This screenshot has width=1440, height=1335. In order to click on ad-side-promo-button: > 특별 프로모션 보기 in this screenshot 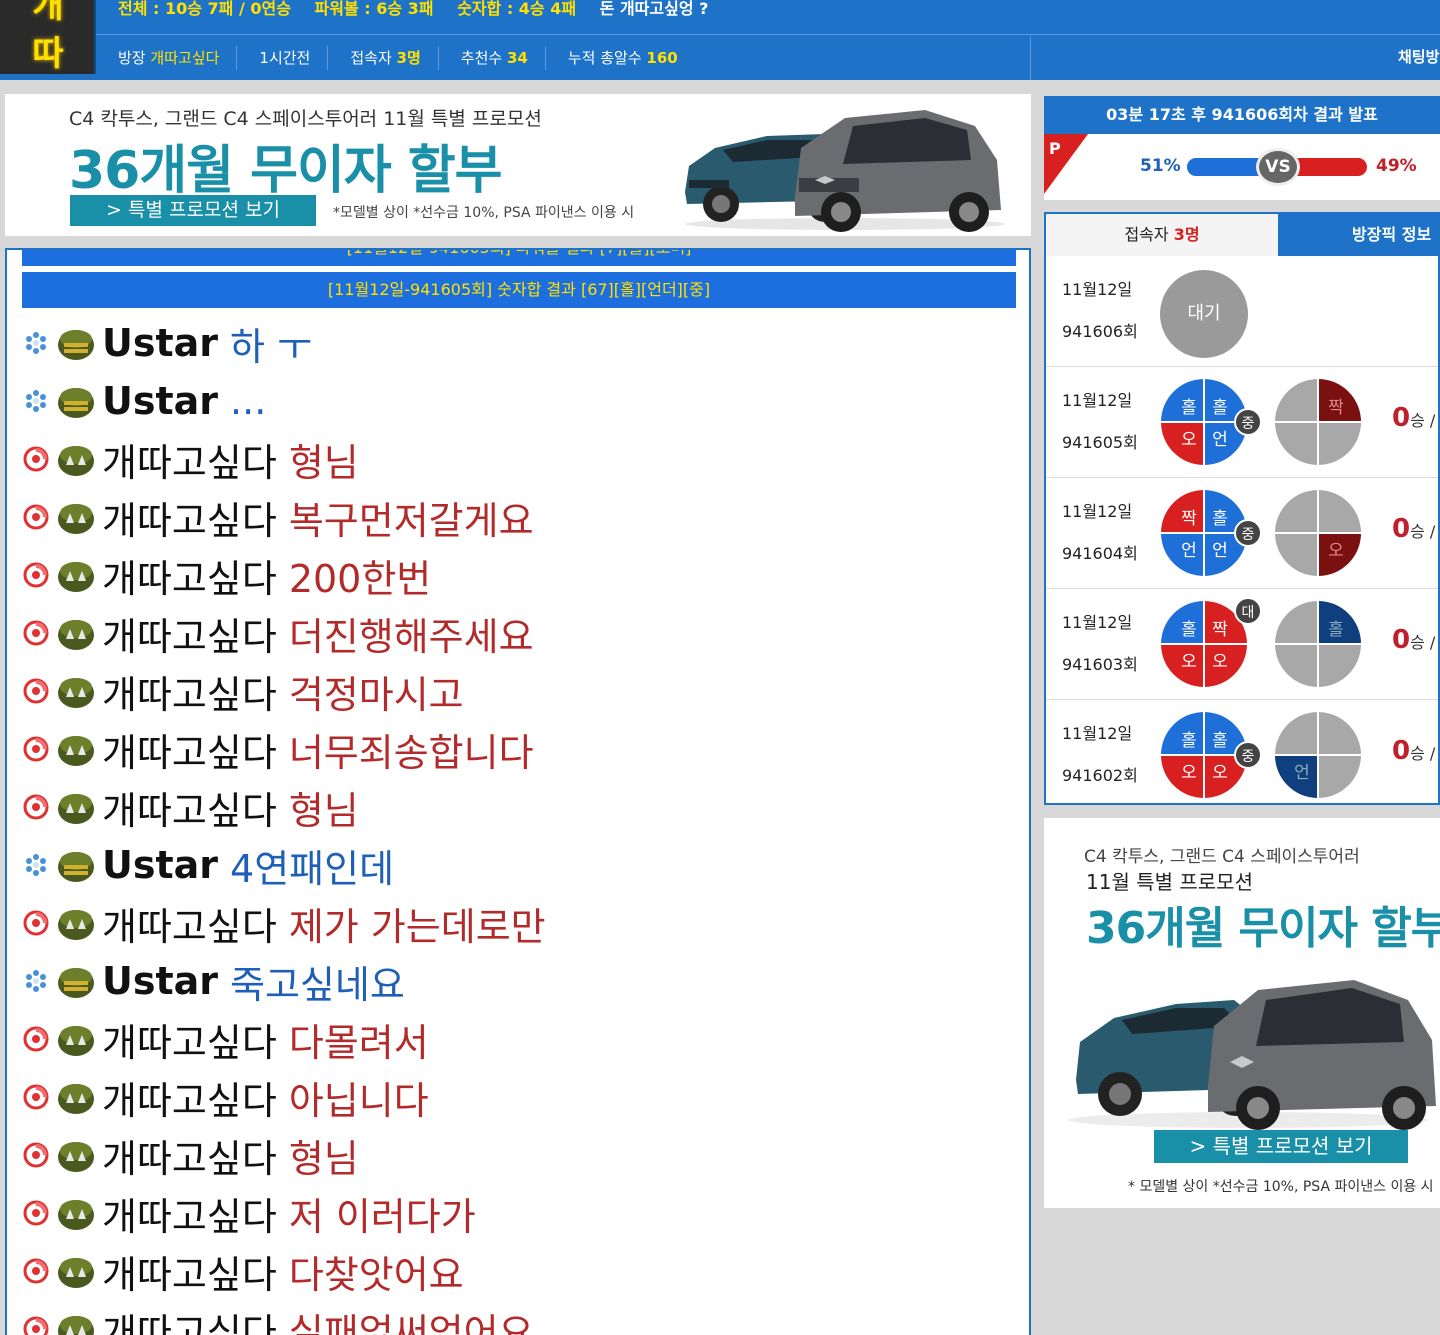, I will do `click(1281, 1146)`.